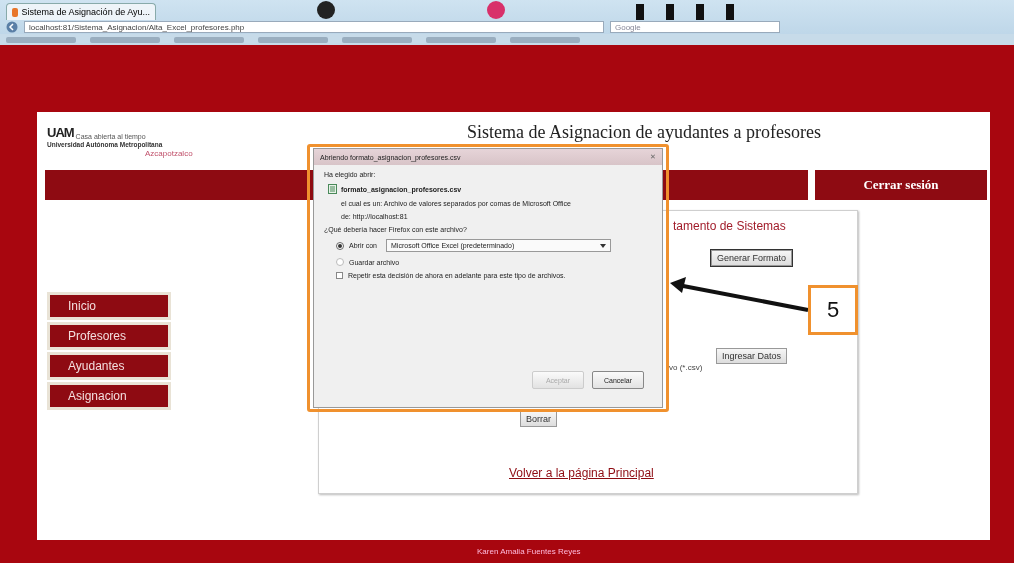  Describe the element at coordinates (169, 153) in the screenshot. I see `campus-name: Azcapotzalco` at that location.